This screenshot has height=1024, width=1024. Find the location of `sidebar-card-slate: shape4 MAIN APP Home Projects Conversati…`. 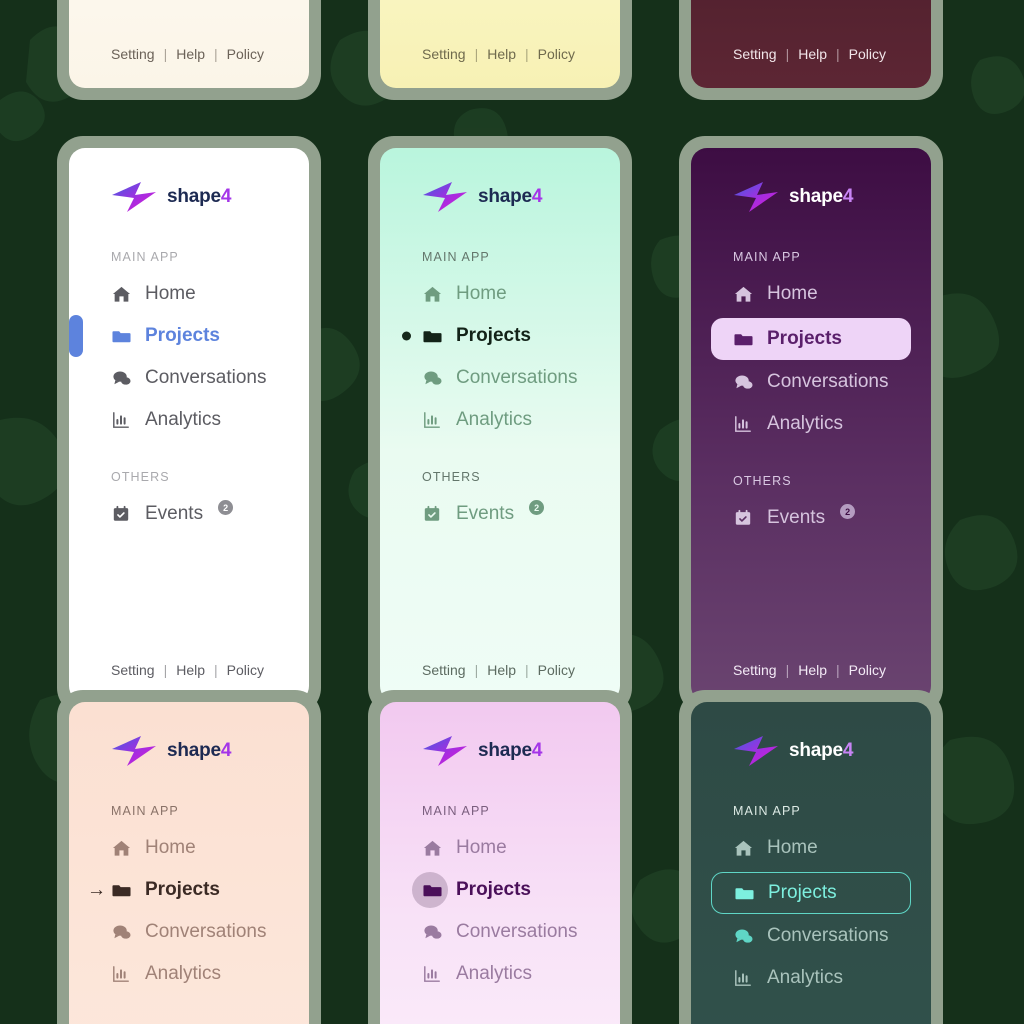

sidebar-card-slate: shape4 MAIN APP Home Projects Conversati… is located at coordinates (822, 852).